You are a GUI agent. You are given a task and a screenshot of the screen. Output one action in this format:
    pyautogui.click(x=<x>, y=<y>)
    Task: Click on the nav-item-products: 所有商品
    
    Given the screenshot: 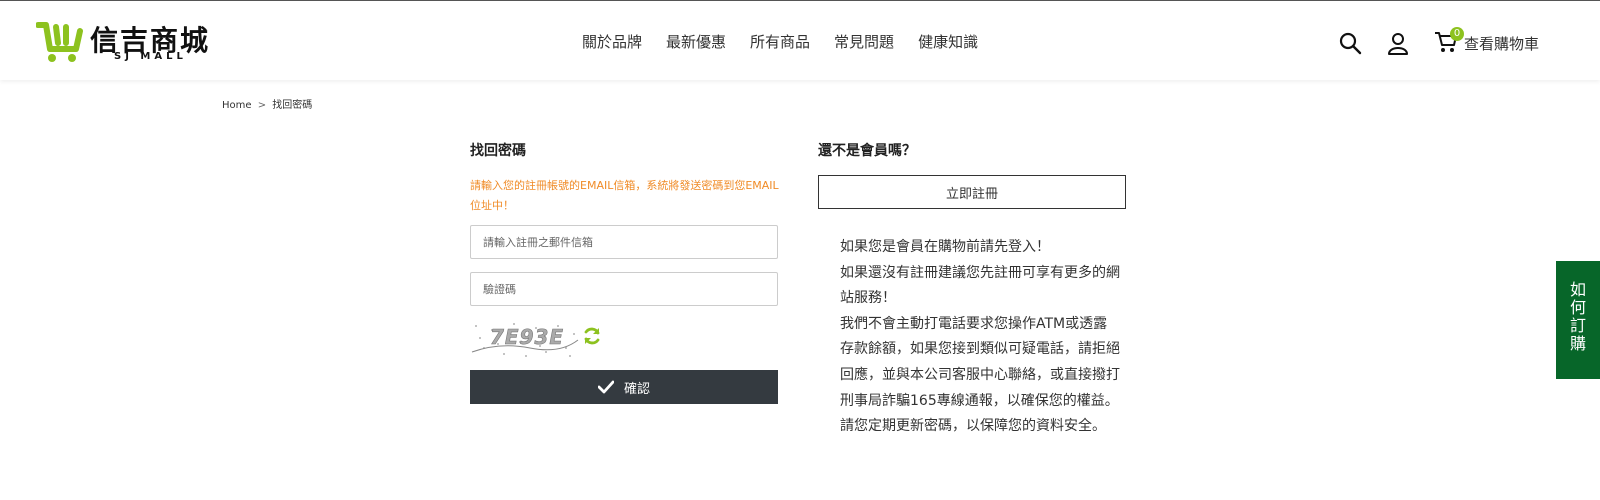 What is the action you would take?
    pyautogui.click(x=780, y=41)
    